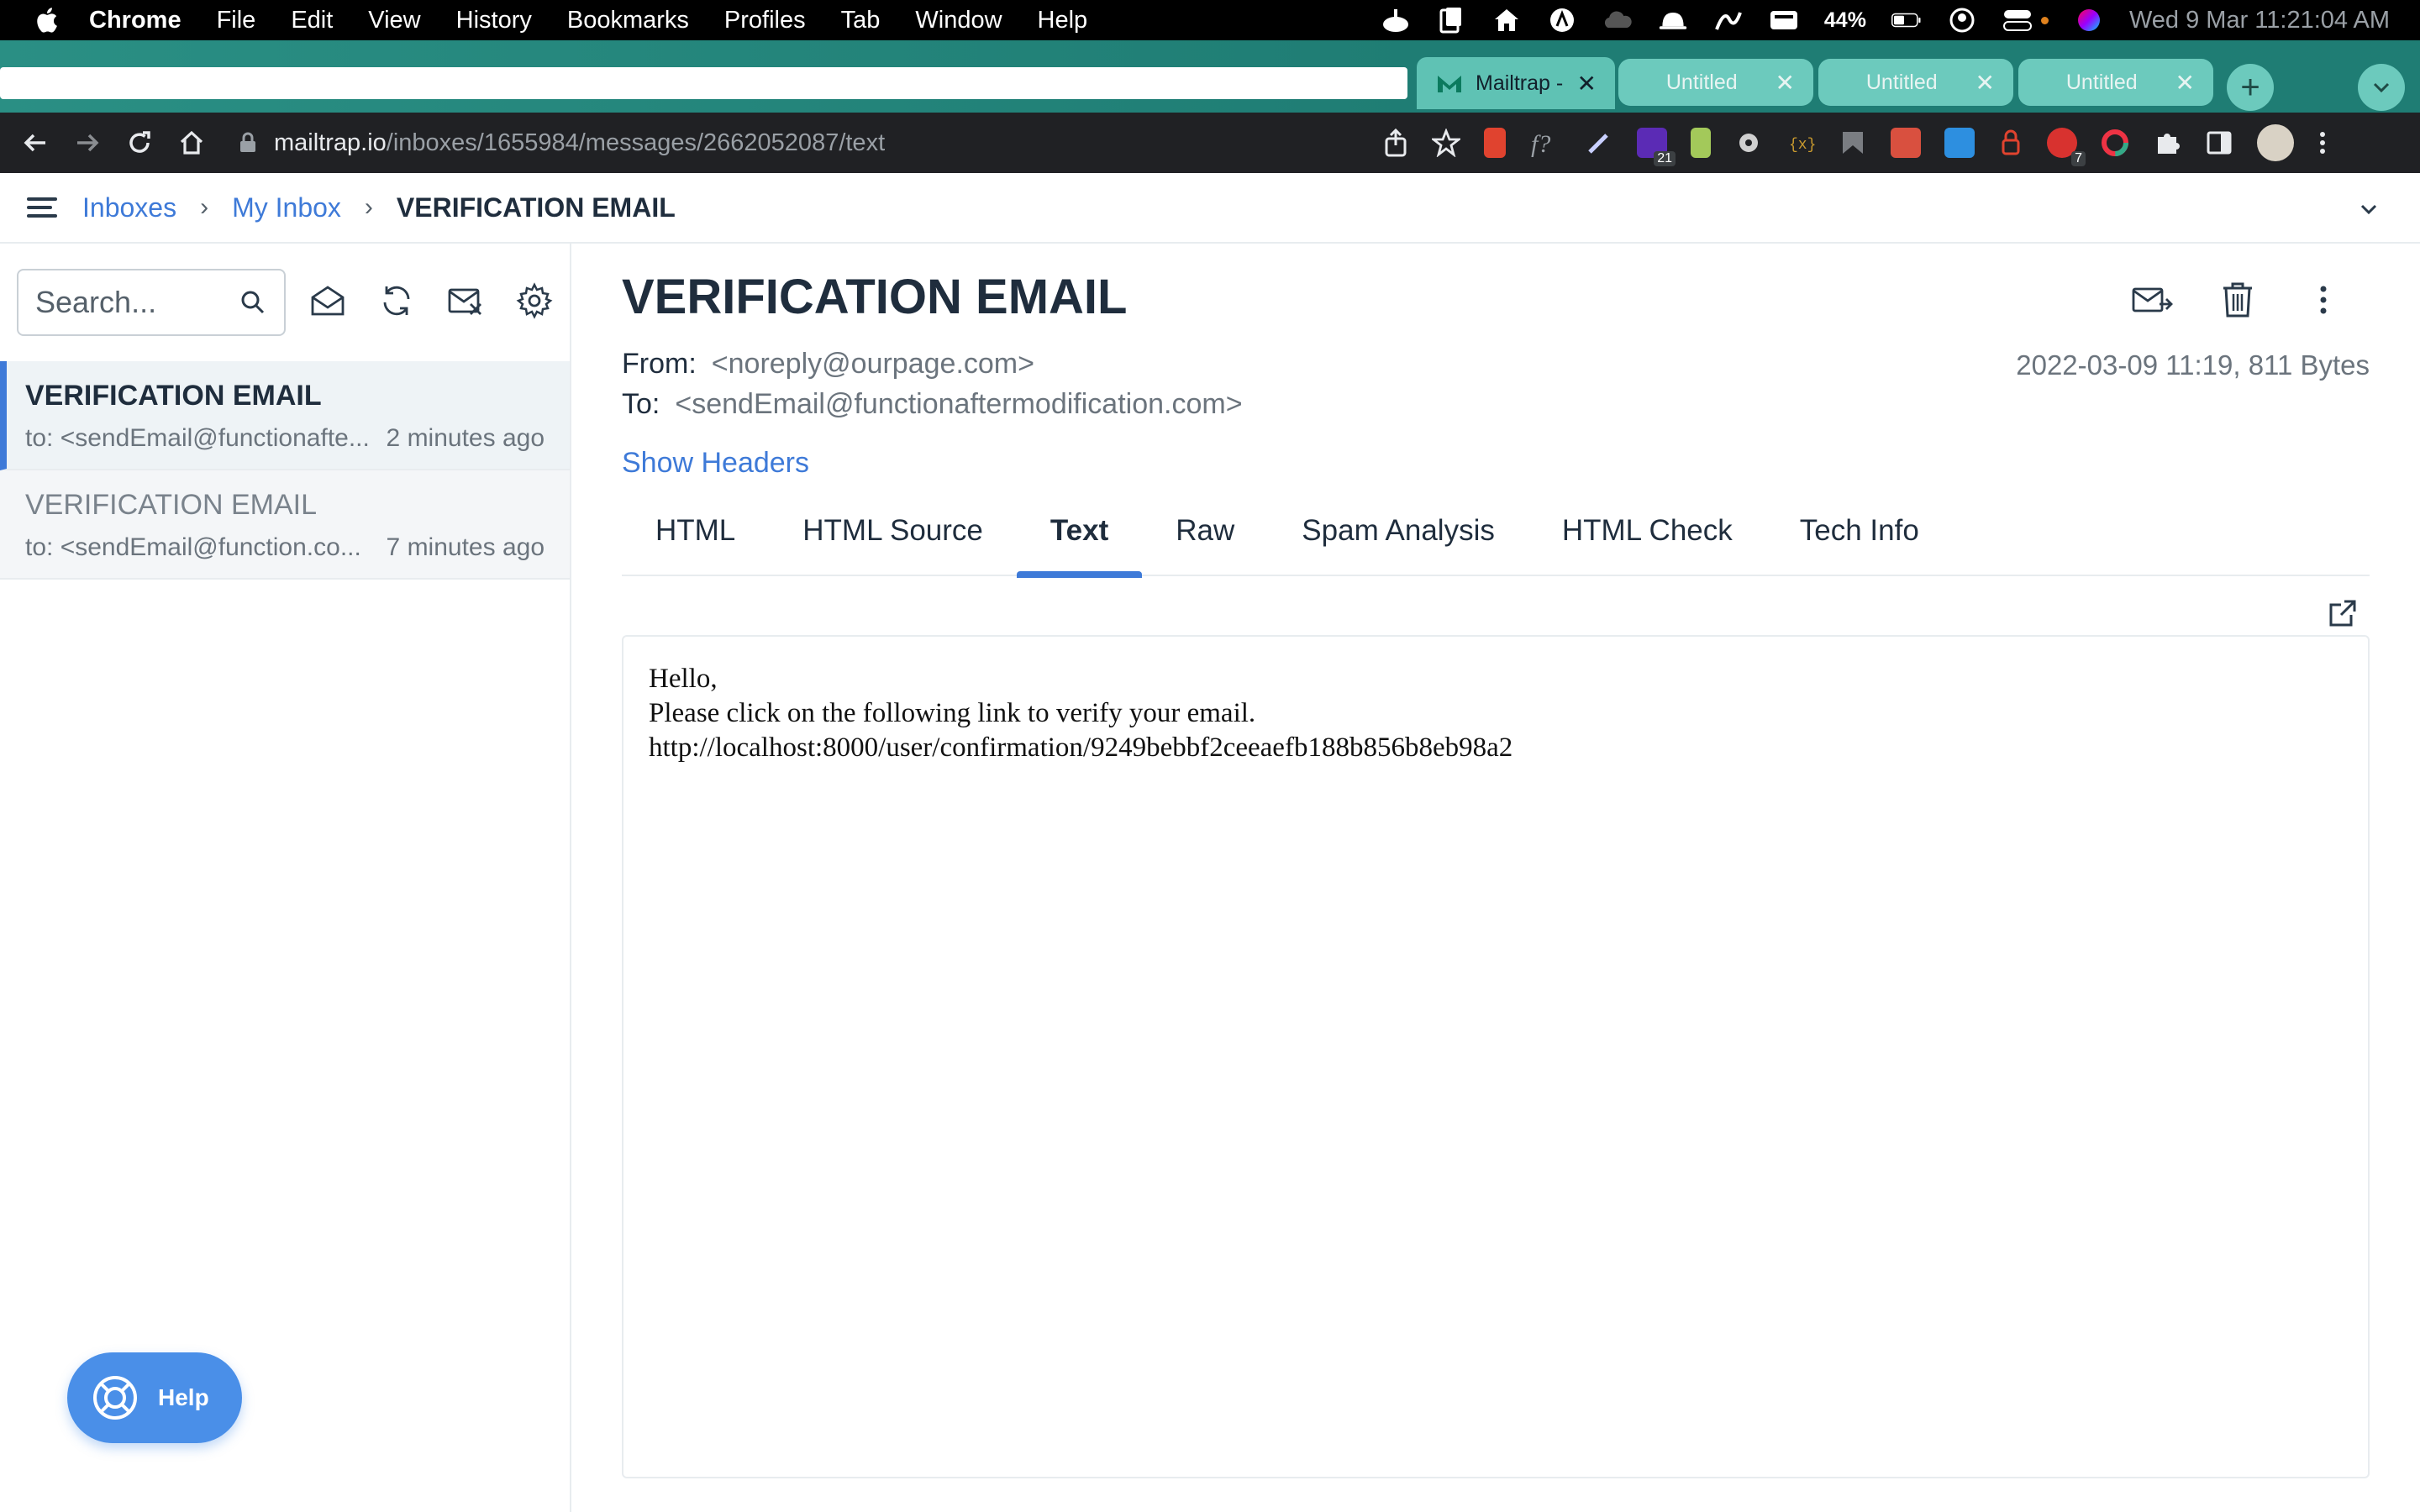 Image resolution: width=2420 pixels, height=1512 pixels. Describe the element at coordinates (1906, 143) in the screenshot. I see `extension-icon-red` at that location.